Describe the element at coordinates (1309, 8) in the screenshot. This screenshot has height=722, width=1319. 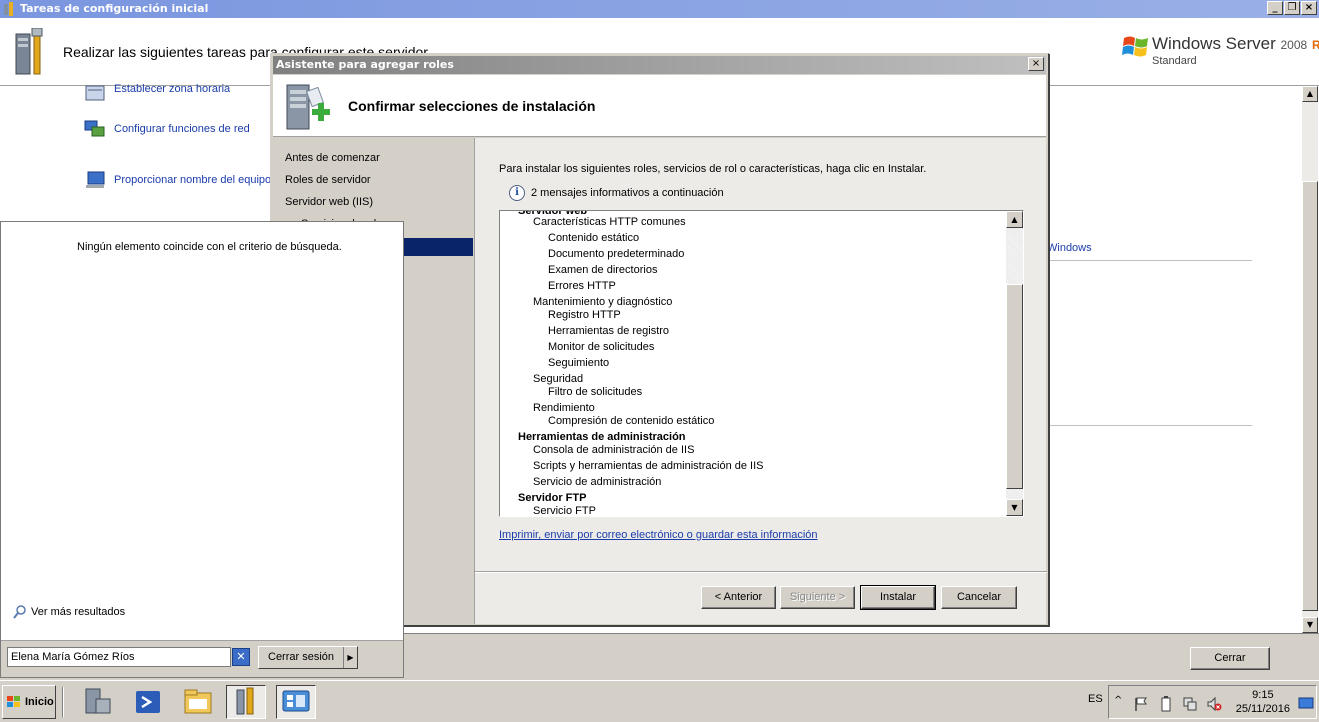
I see `close-button: ×` at that location.